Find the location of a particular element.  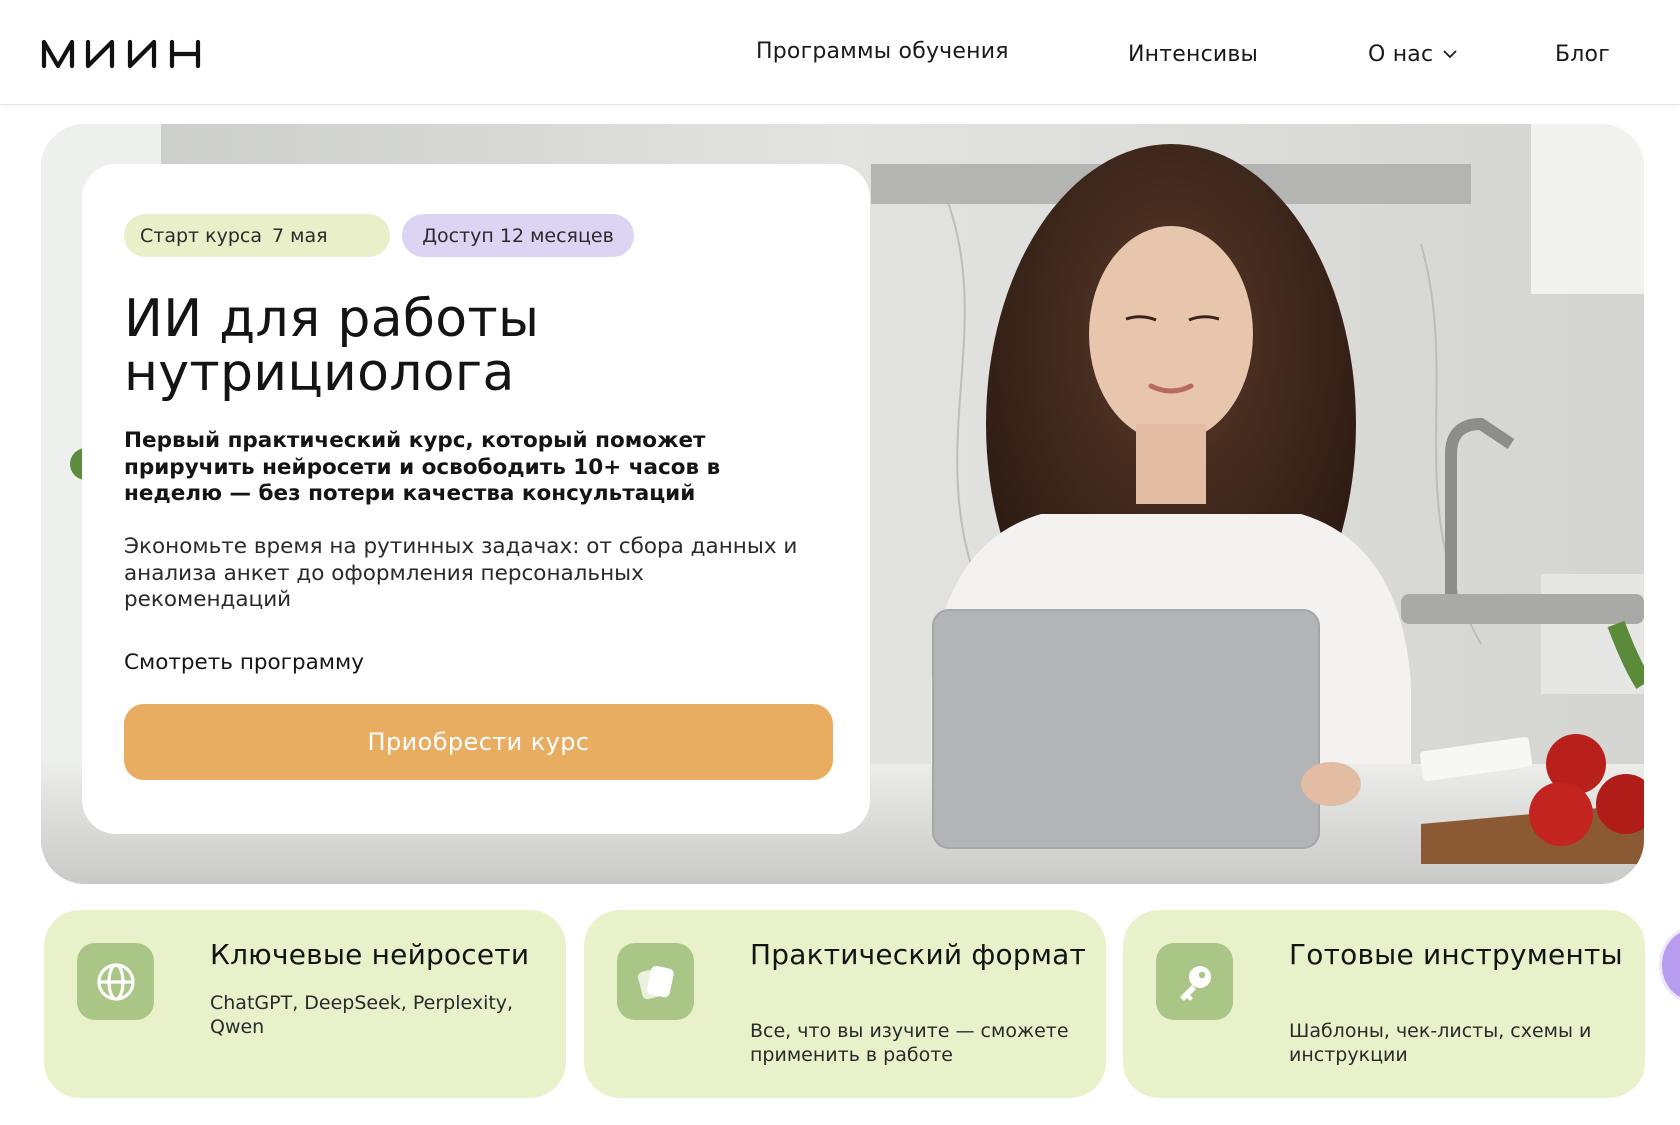

nav-programs: Программы обучения is located at coordinates (882, 51).